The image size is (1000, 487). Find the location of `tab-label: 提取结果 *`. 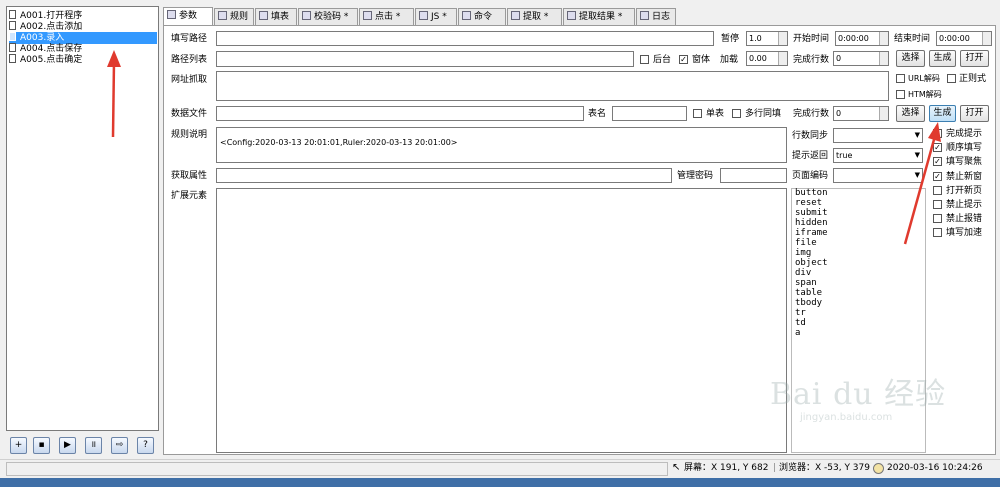

tab-label: 提取结果 * is located at coordinates (601, 17).